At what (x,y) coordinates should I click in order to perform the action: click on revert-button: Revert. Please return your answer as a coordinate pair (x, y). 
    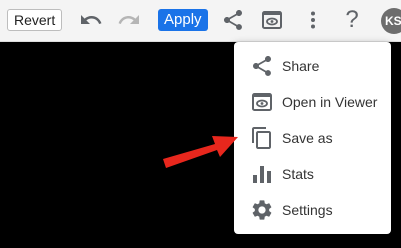
    Looking at the image, I should click on (35, 20).